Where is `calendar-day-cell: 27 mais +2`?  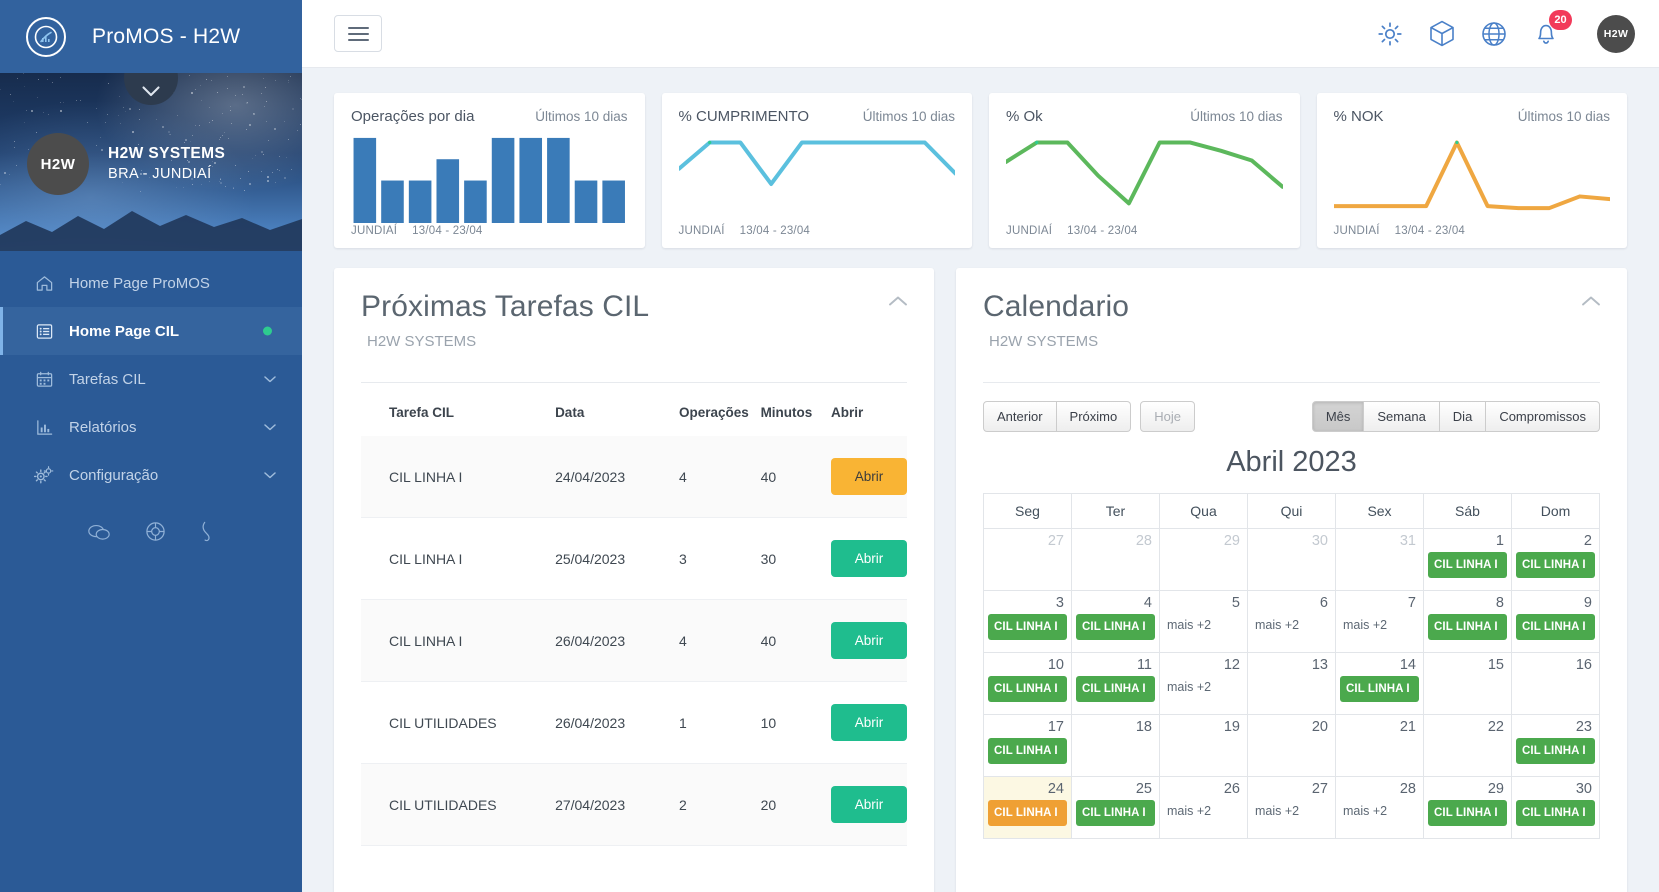
calendar-day-cell: 27 mais +2 is located at coordinates (1291, 807).